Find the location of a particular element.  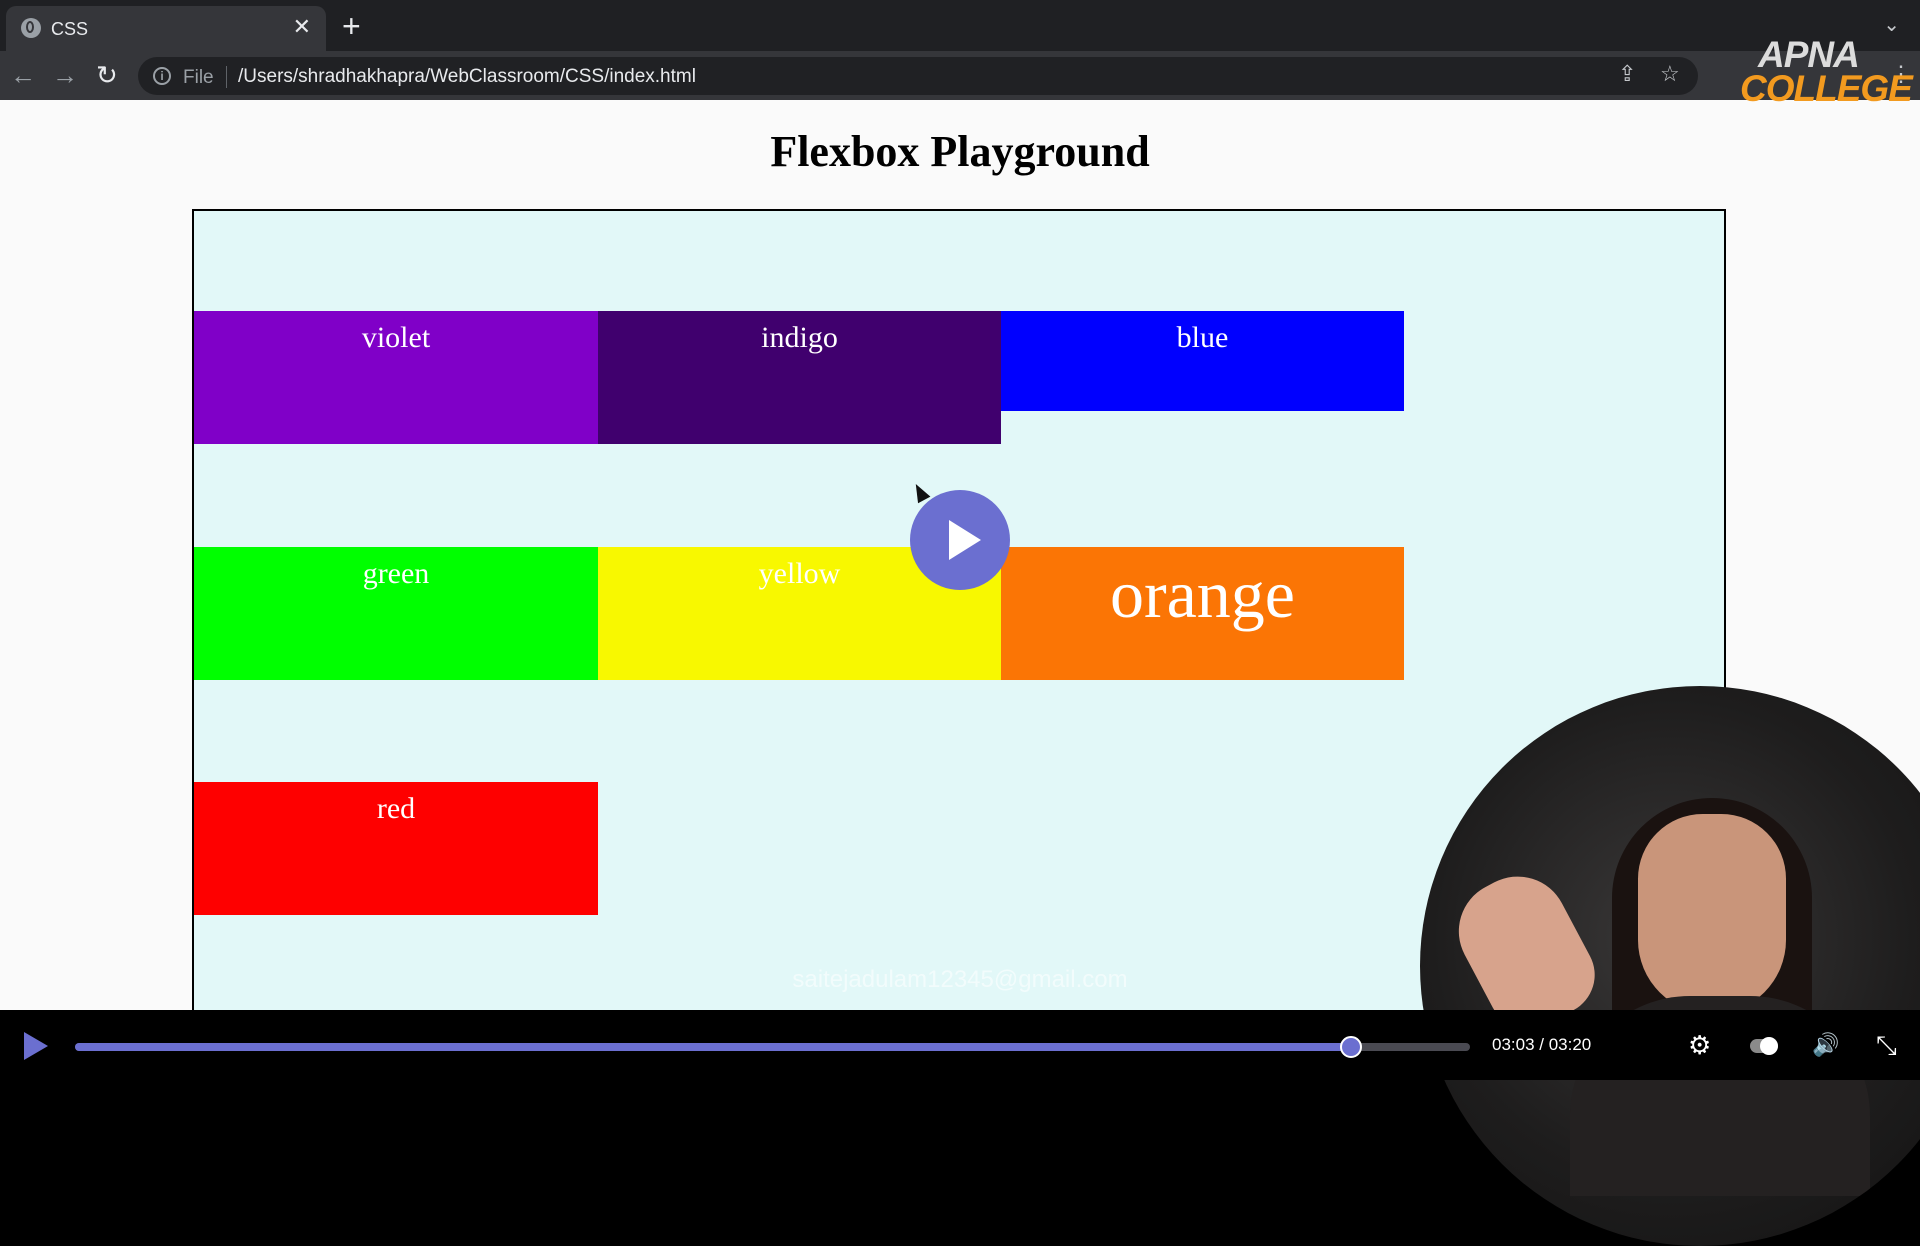

browser-tab-bar: CSS ✕ + ⌄ is located at coordinates (960, 25).